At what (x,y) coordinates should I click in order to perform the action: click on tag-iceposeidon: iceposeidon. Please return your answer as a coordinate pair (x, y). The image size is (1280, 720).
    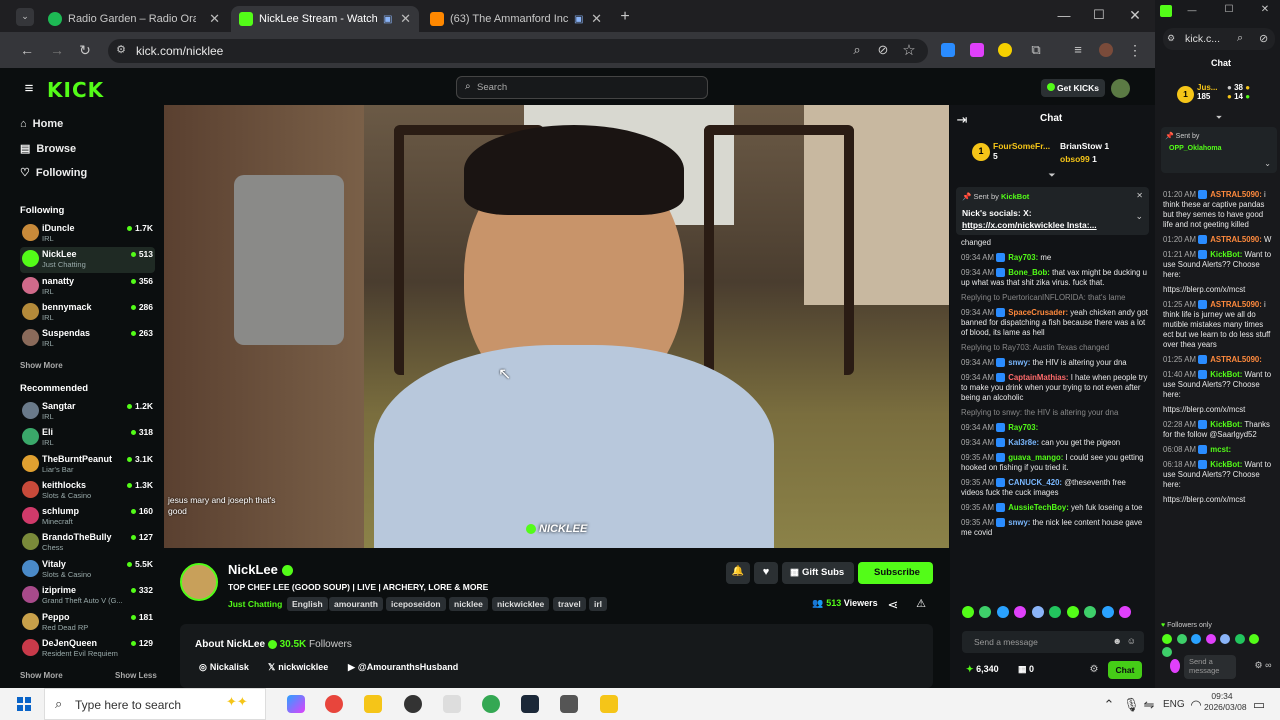
    Looking at the image, I should click on (416, 604).